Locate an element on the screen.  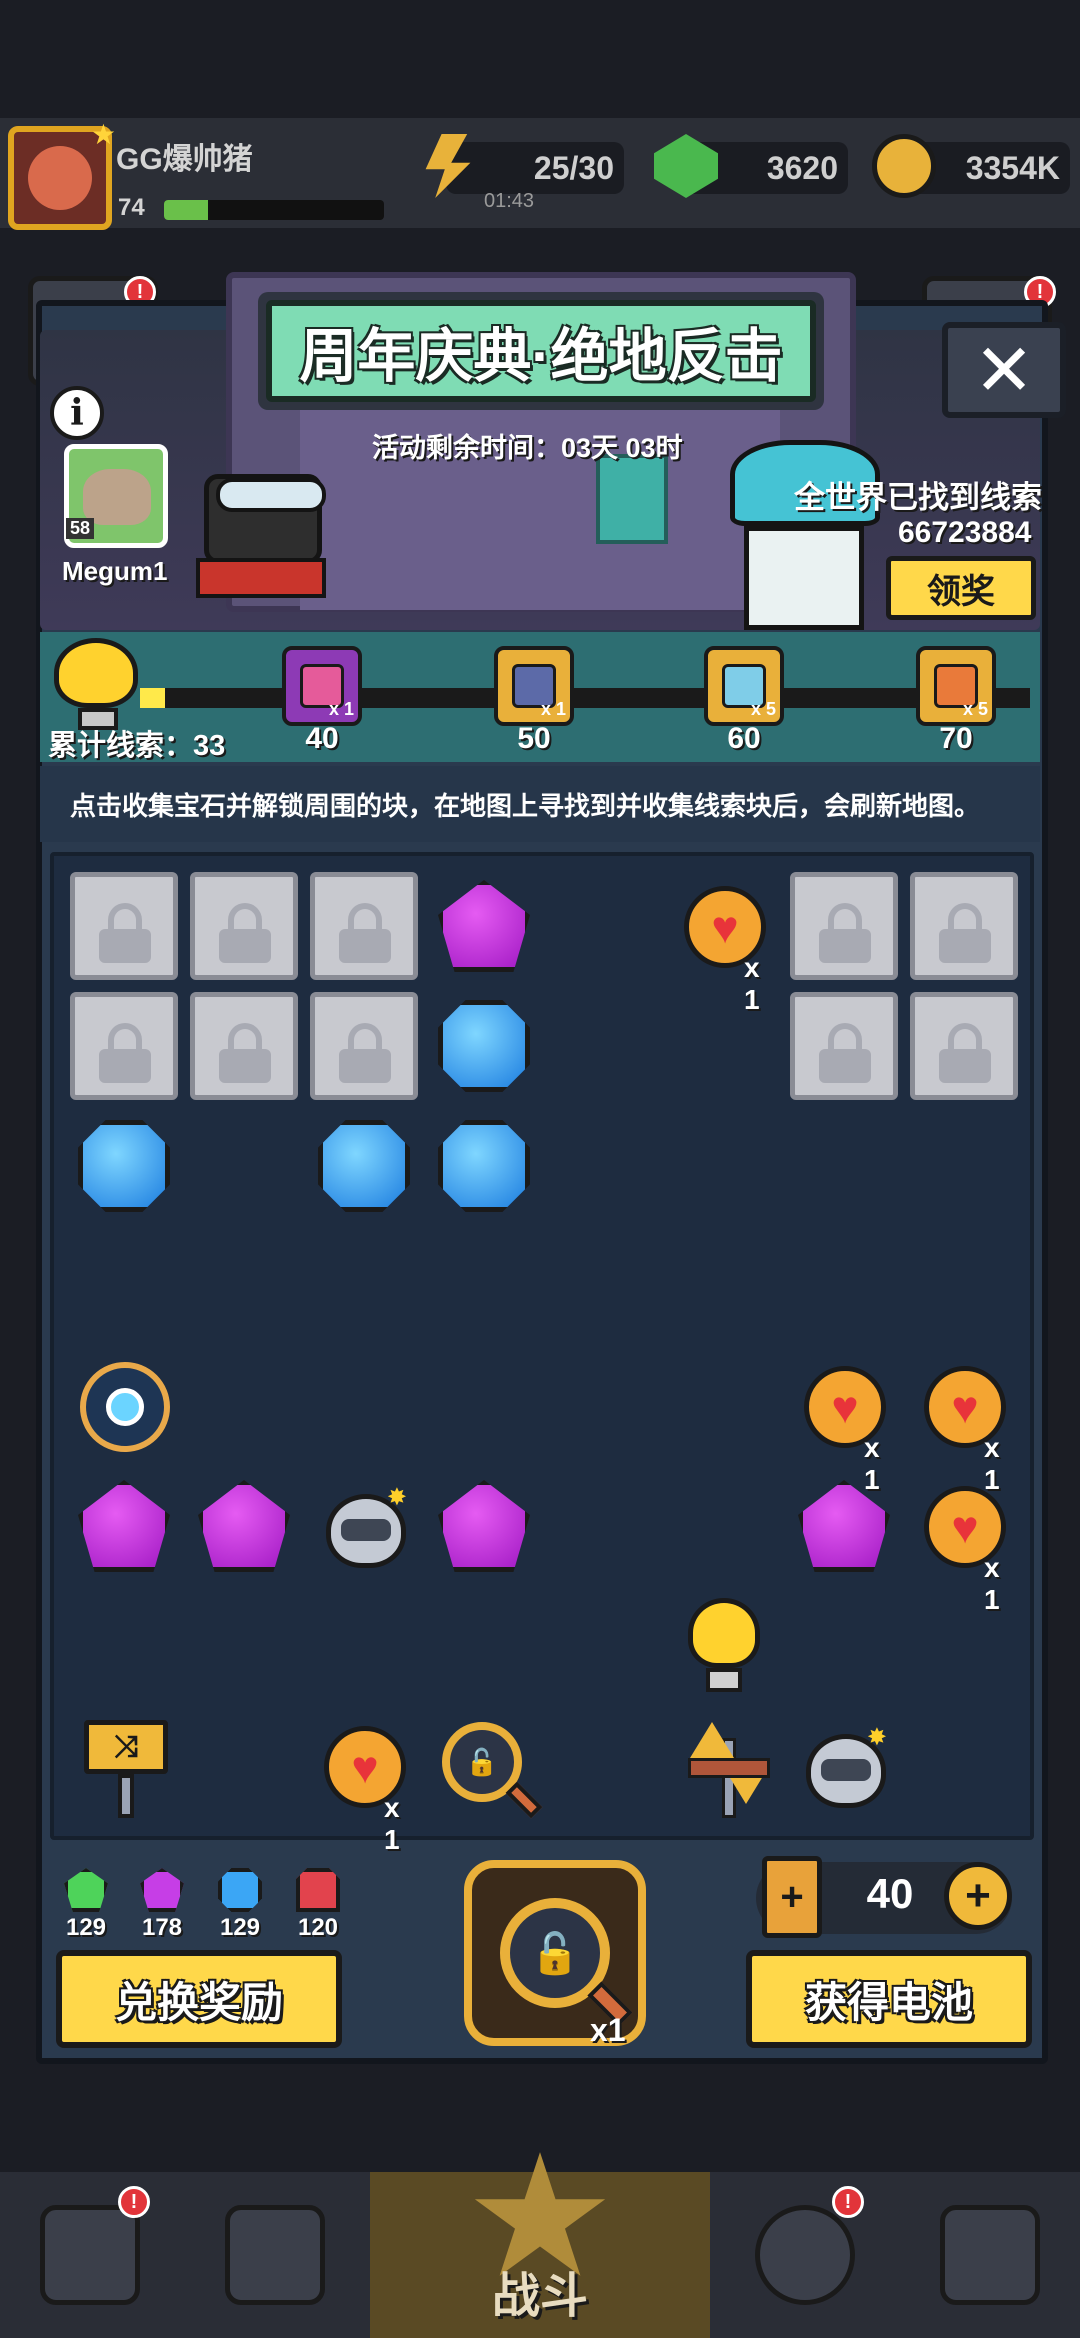
lab-coat is located at coordinates (804, 578).